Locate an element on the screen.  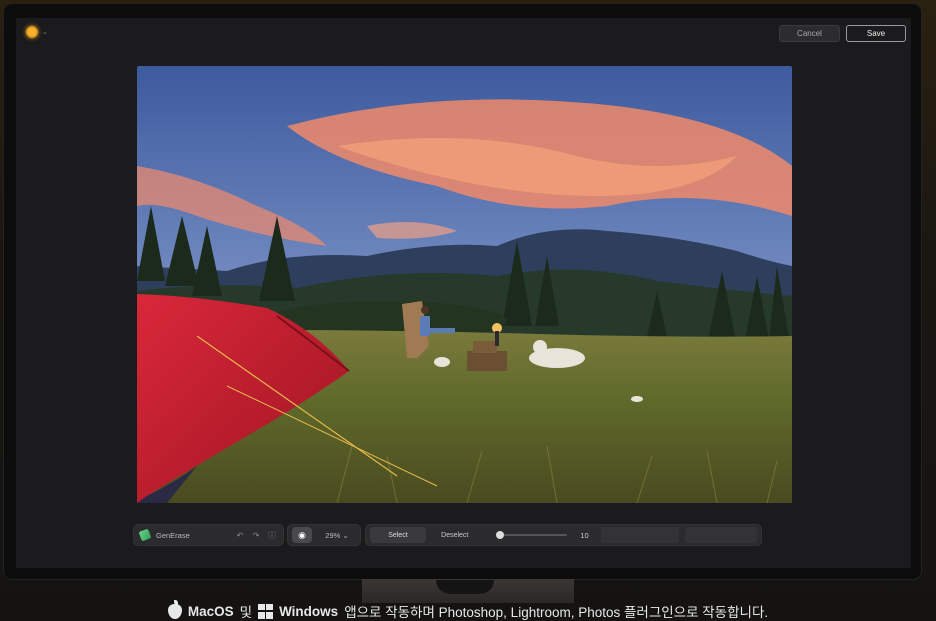
select-button: Select is located at coordinates (398, 535).